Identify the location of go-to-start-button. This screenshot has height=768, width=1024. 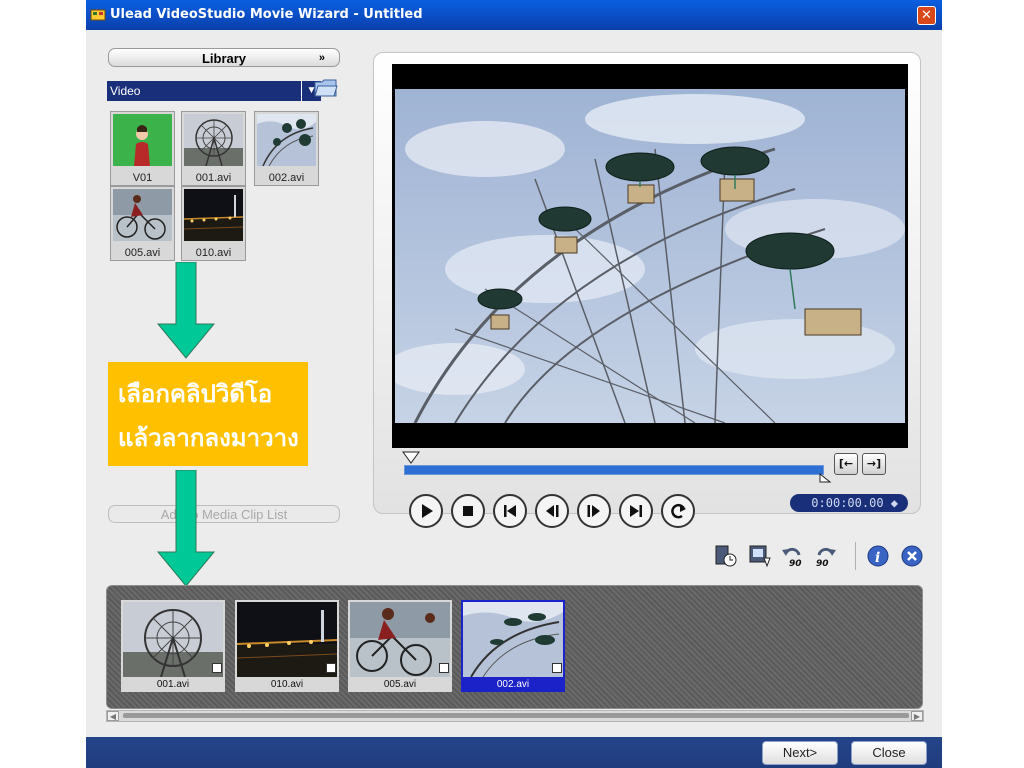
(510, 511).